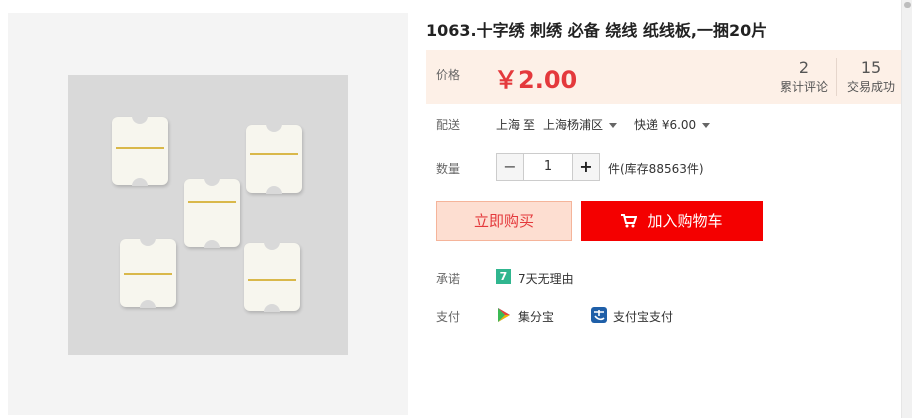 The width and height of the screenshot is (912, 418). Describe the element at coordinates (597, 30) in the screenshot. I see `product-title: 1063.十字绣 刺绣 必备 绕线 纸线板,一捆20片` at that location.